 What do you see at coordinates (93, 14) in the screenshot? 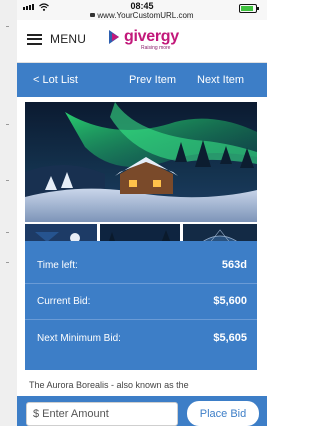
I see `lock-icon` at bounding box center [93, 14].